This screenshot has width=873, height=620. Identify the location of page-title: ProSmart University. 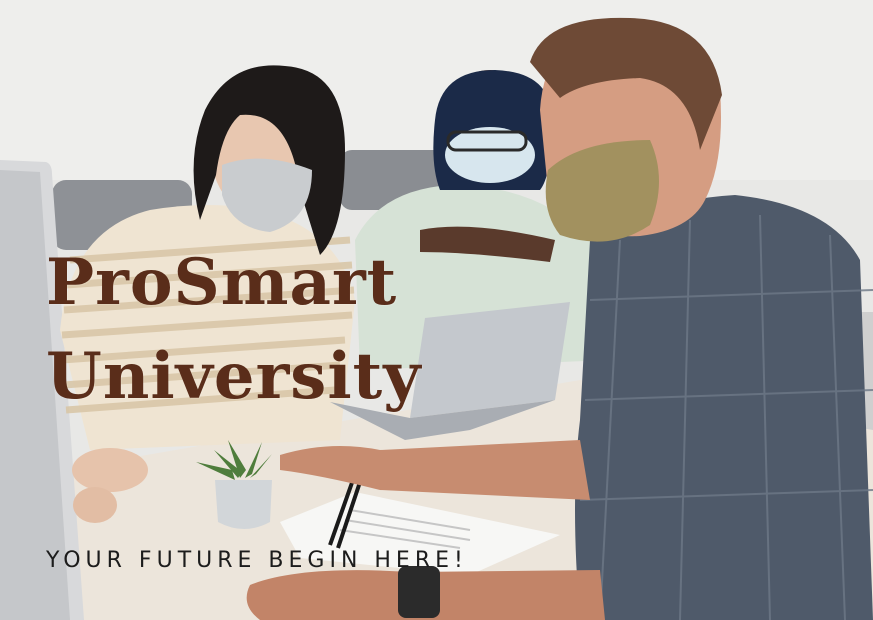
(233, 330).